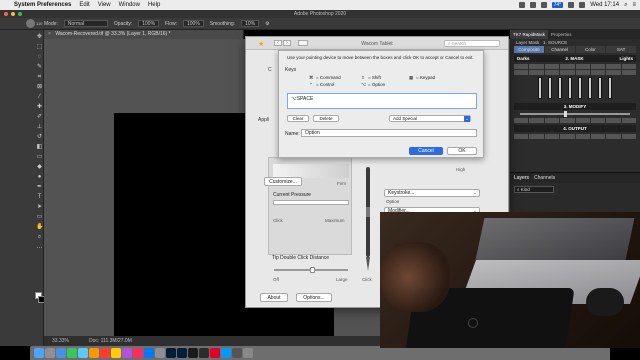 The image size is (640, 360). What do you see at coordinates (389, 133) in the screenshot?
I see `name-field: Option` at bounding box center [389, 133].